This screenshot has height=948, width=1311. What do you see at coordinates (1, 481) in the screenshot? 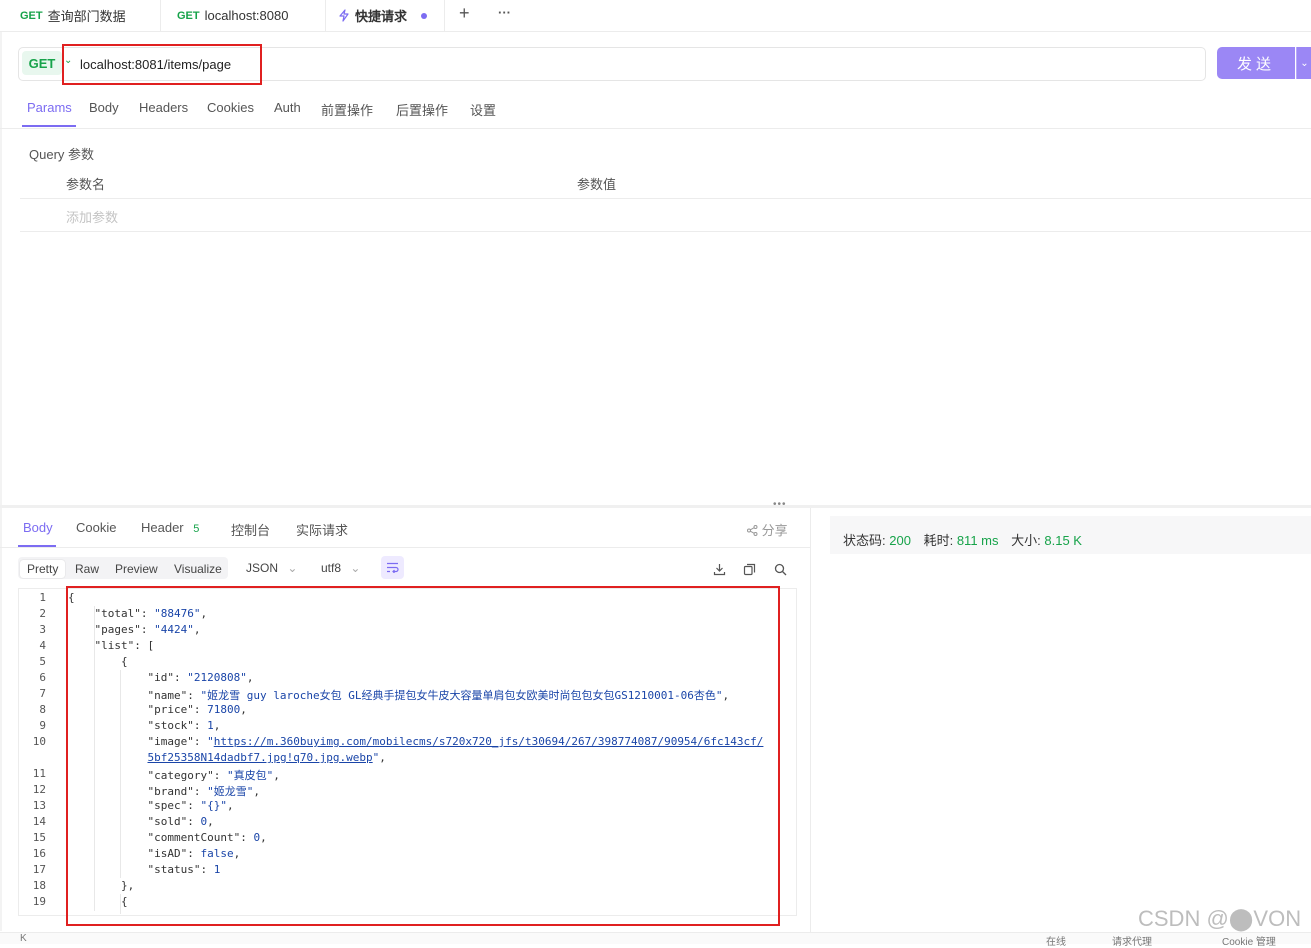
I see `window-left-edge` at bounding box center [1, 481].